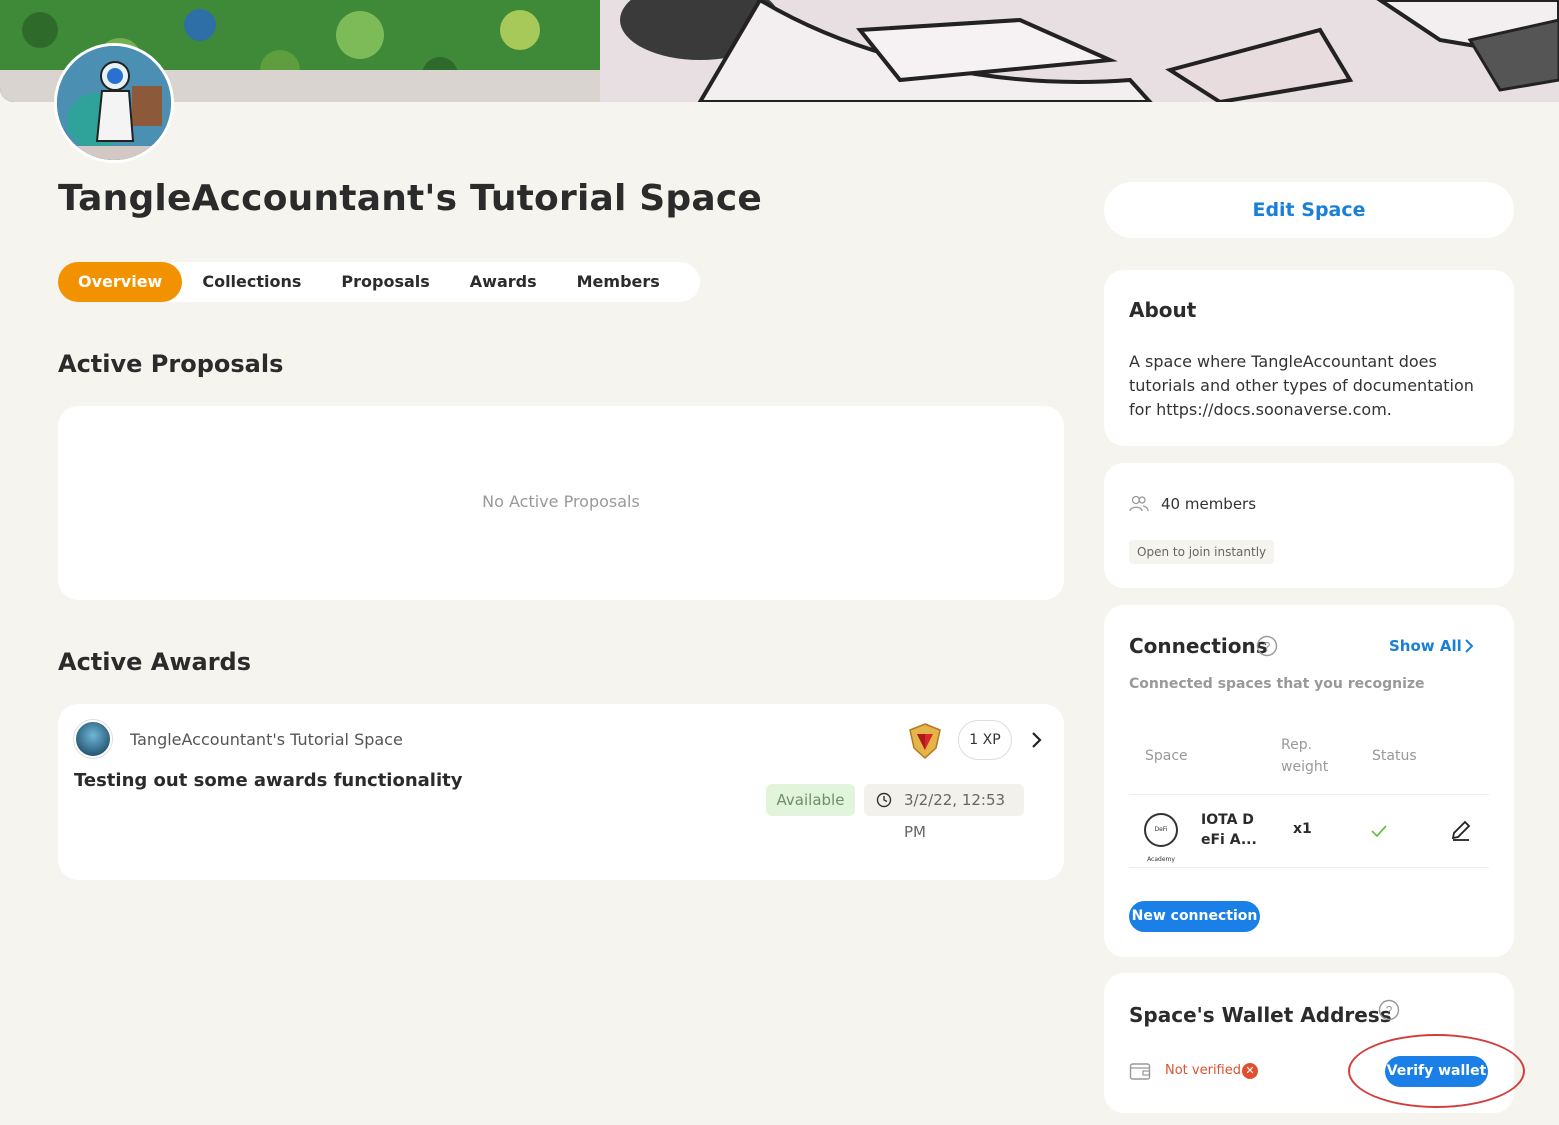 This screenshot has width=1559, height=1125. I want to click on pencil-icon, so click(1461, 832).